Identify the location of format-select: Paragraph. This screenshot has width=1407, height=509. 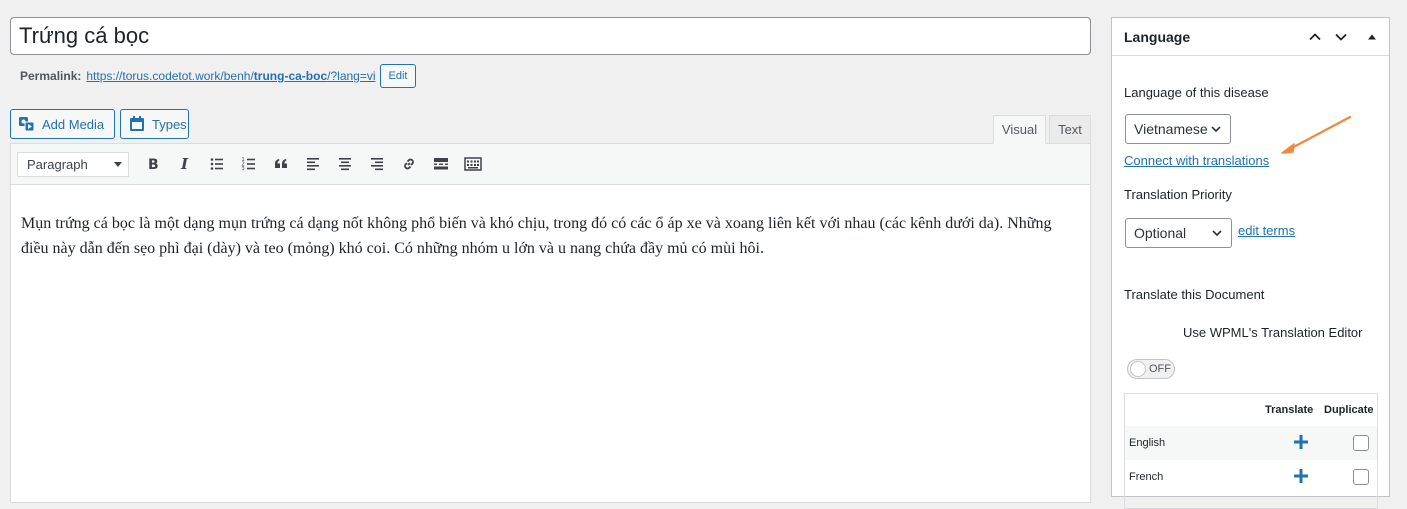
(73, 164).